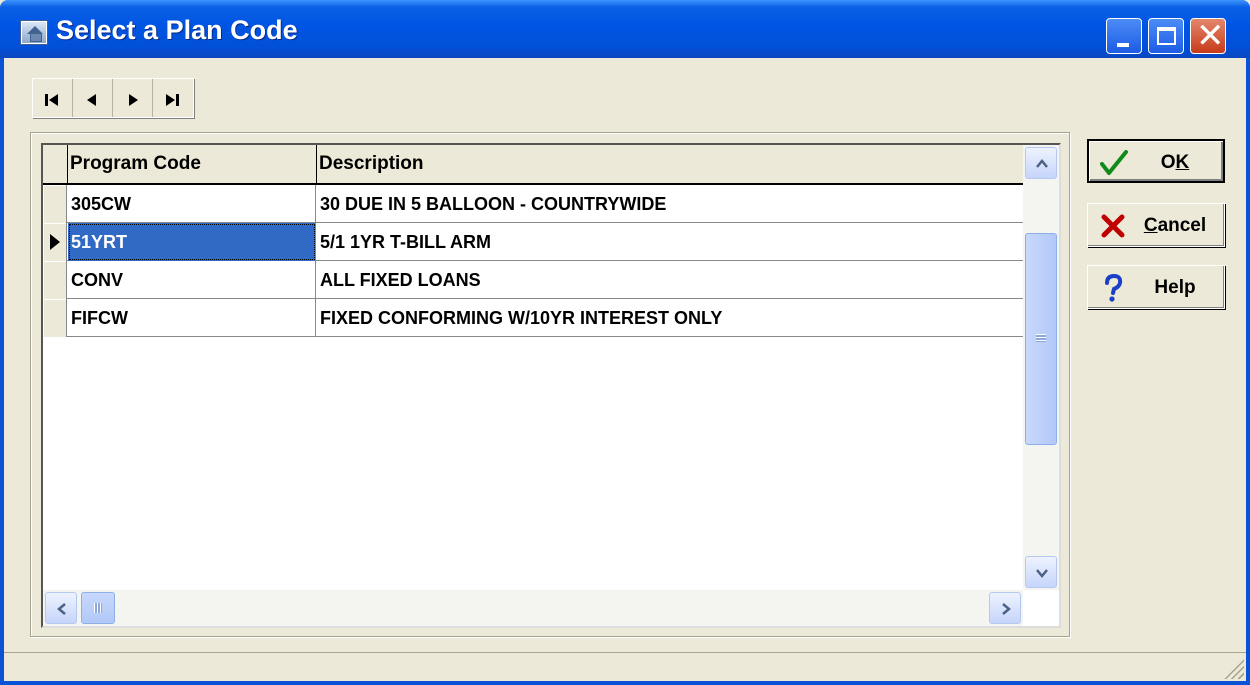 Image resolution: width=1250 pixels, height=685 pixels. I want to click on maximize-button, so click(1166, 36).